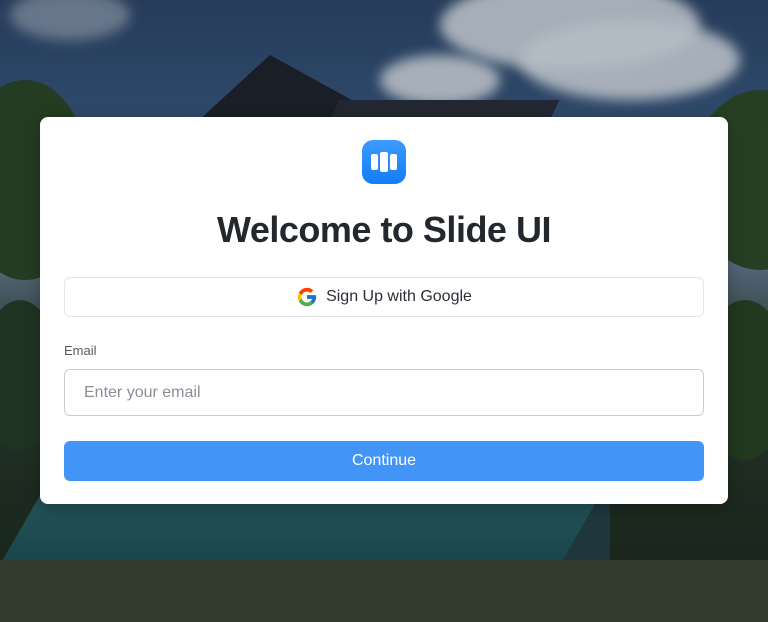  Describe the element at coordinates (384, 229) in the screenshot. I see `page-title: Welcome to Slide UI` at that location.